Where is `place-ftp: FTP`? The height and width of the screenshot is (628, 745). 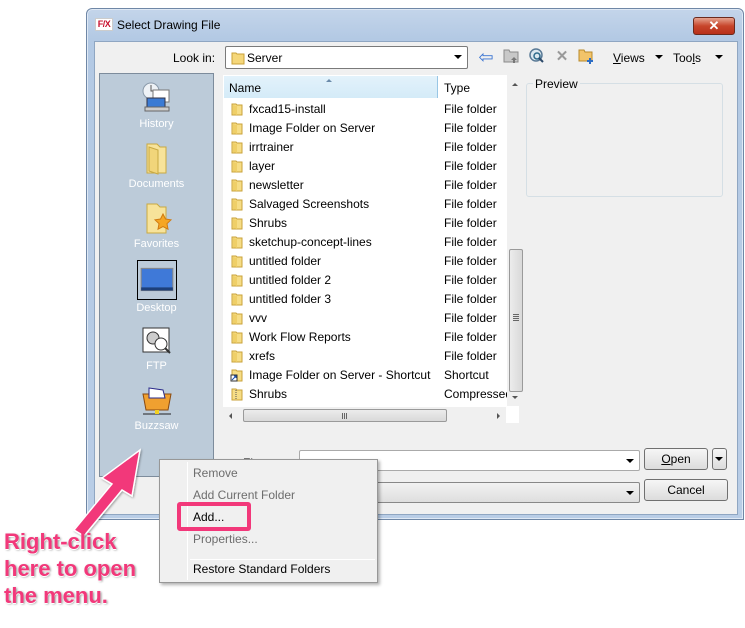 place-ftp: FTP is located at coordinates (156, 347).